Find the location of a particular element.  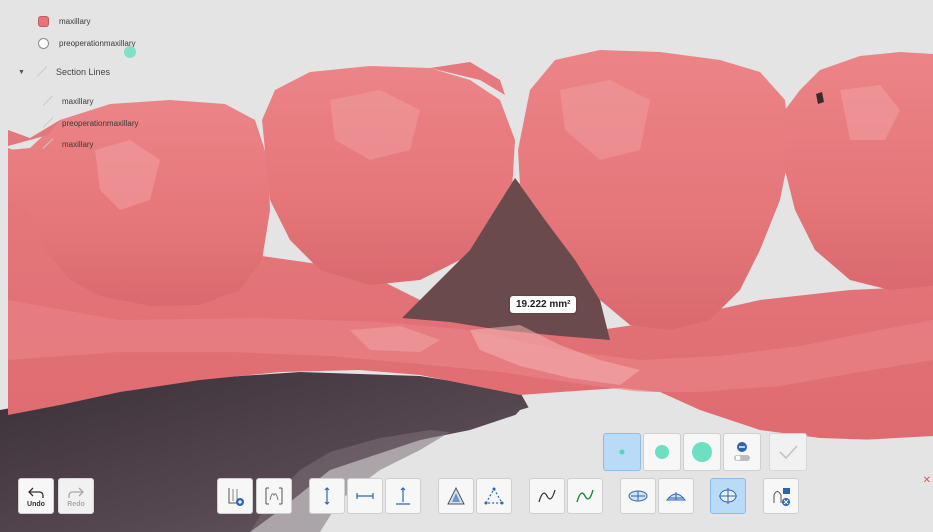

triangle-area-button is located at coordinates (456, 496).